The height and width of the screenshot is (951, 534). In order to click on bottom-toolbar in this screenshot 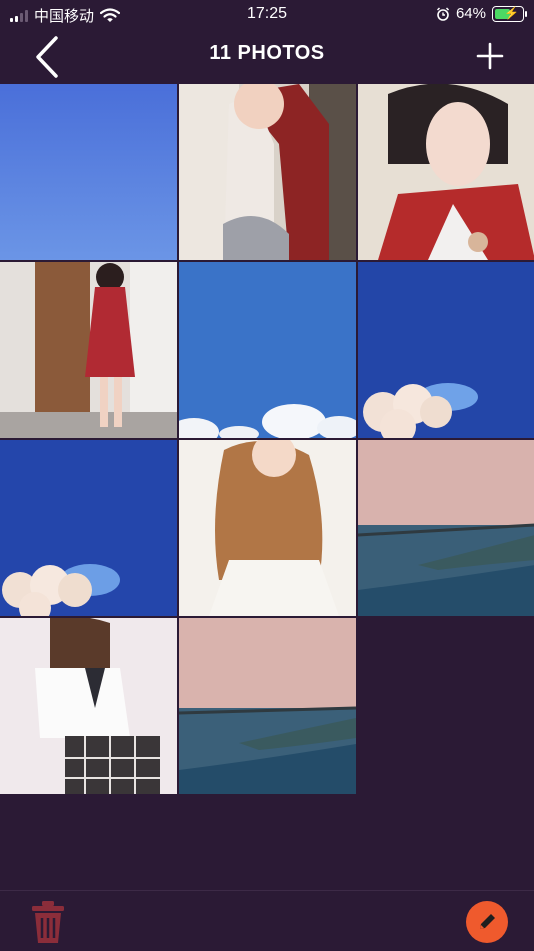, I will do `click(267, 920)`.